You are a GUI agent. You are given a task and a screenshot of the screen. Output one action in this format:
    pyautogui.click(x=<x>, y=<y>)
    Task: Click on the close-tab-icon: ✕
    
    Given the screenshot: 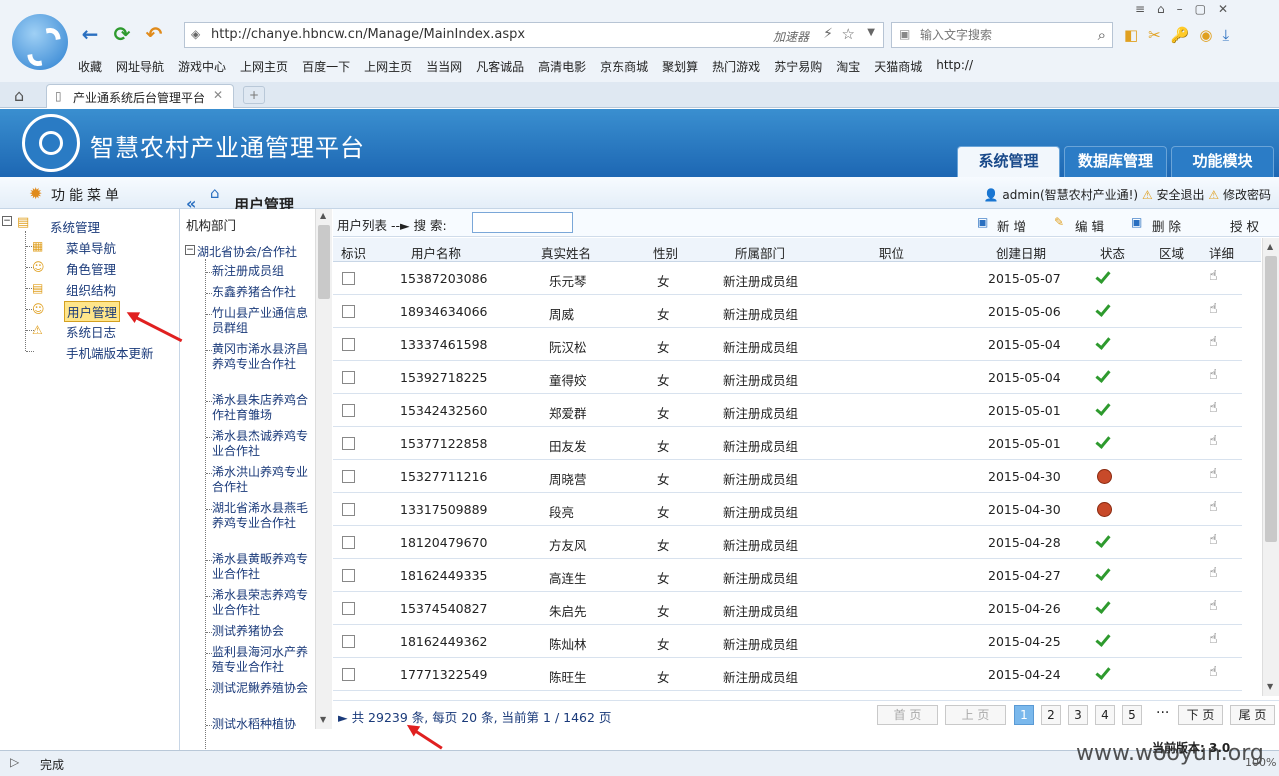 What is the action you would take?
    pyautogui.click(x=218, y=95)
    